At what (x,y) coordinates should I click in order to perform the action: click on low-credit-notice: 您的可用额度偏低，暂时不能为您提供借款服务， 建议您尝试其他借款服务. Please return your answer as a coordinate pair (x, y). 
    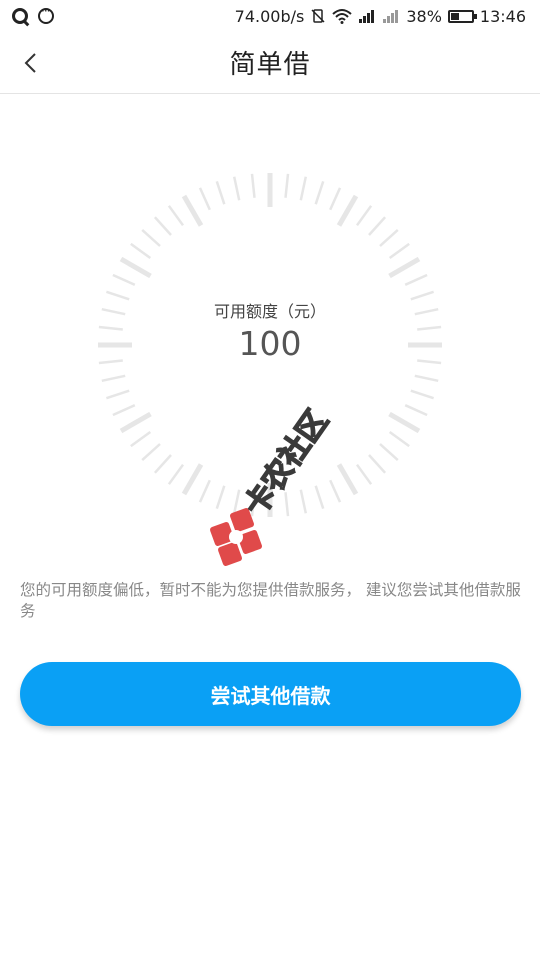
    Looking at the image, I should click on (270, 600).